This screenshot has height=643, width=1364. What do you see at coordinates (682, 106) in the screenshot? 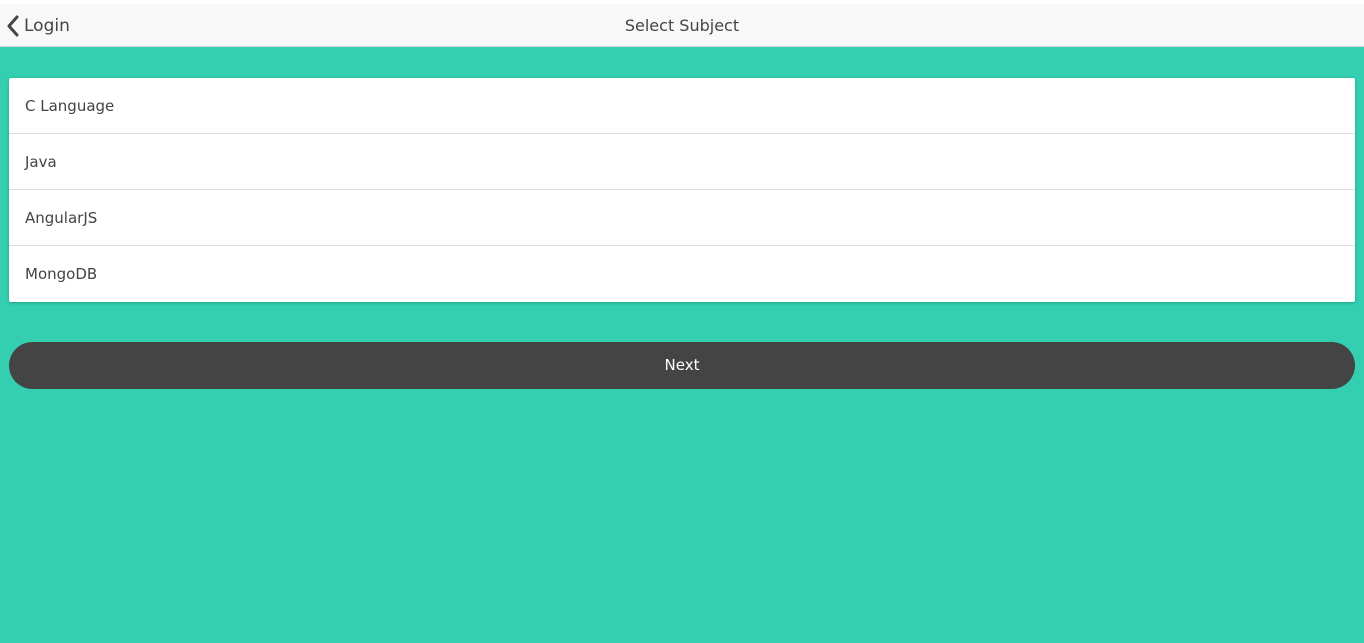
I see `subject-item-c-language: C Language` at bounding box center [682, 106].